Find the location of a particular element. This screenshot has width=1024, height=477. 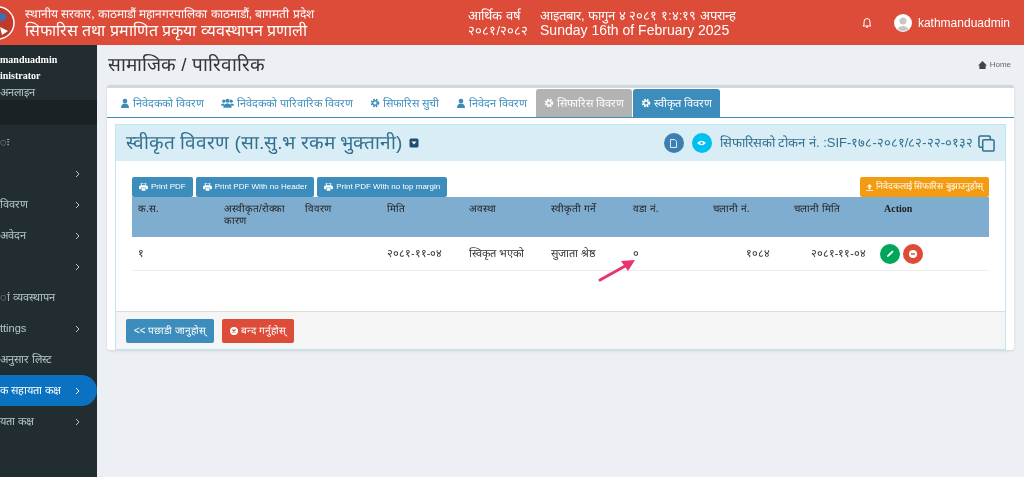

column-header: अवस्था is located at coordinates (482, 209).